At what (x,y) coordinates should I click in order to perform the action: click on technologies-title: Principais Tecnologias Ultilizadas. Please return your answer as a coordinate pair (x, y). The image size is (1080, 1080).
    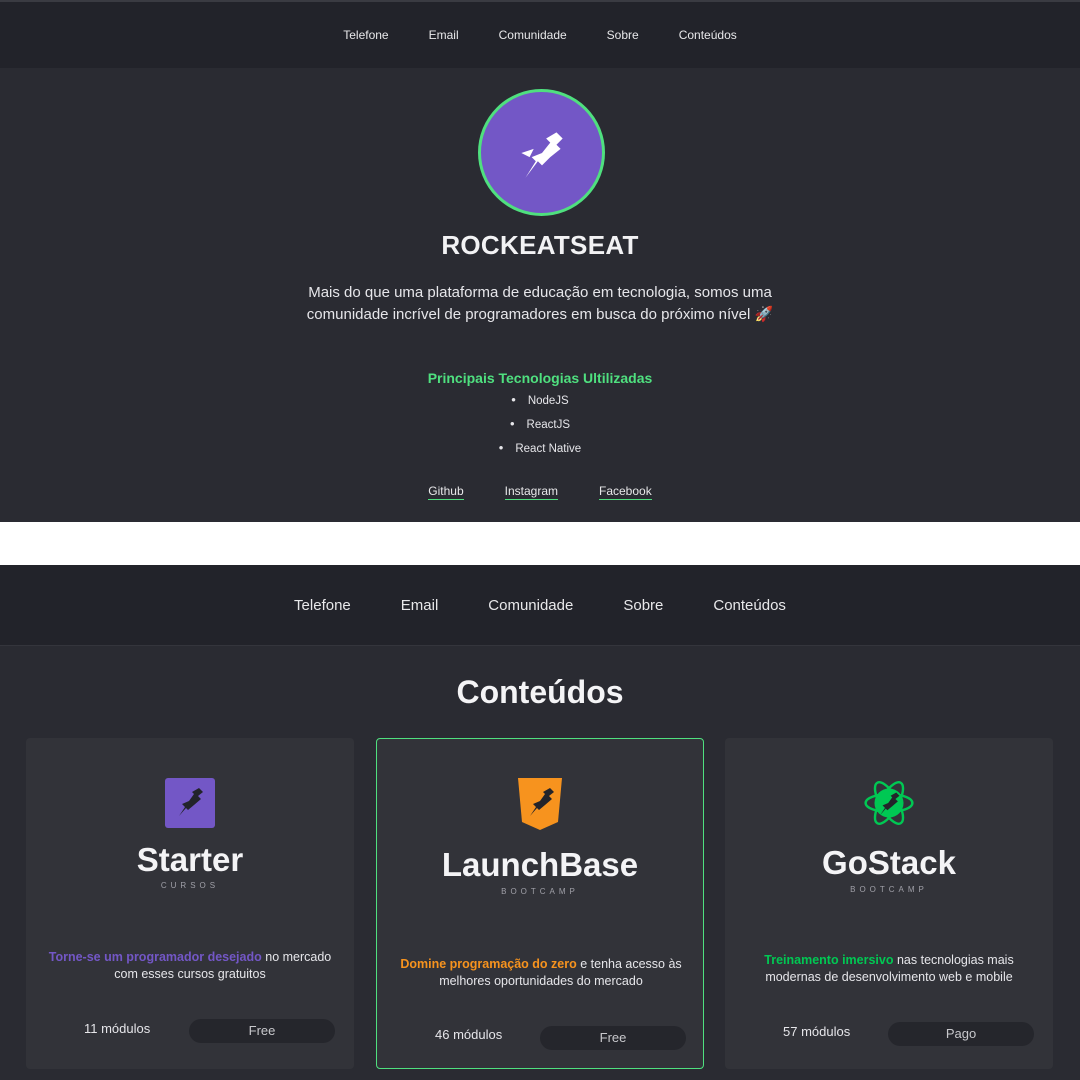
    Looking at the image, I should click on (540, 378).